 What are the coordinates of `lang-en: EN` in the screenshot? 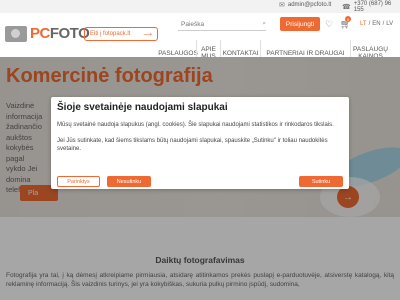 It's located at (376, 24).